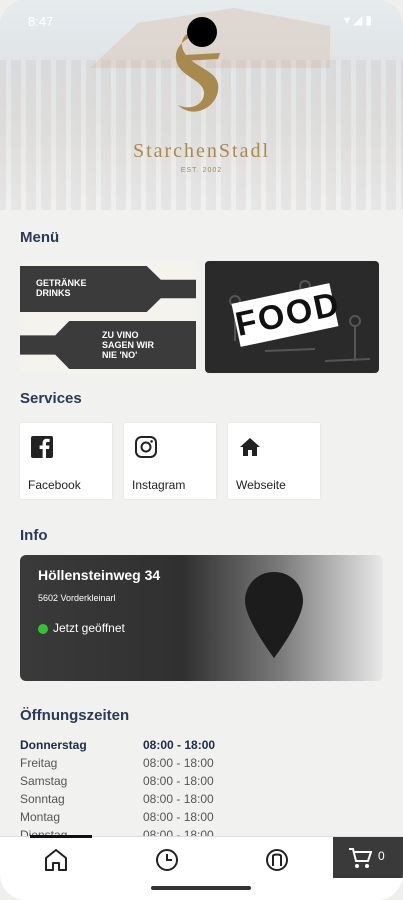 The image size is (403, 900). I want to click on loyalty-icon, so click(277, 860).